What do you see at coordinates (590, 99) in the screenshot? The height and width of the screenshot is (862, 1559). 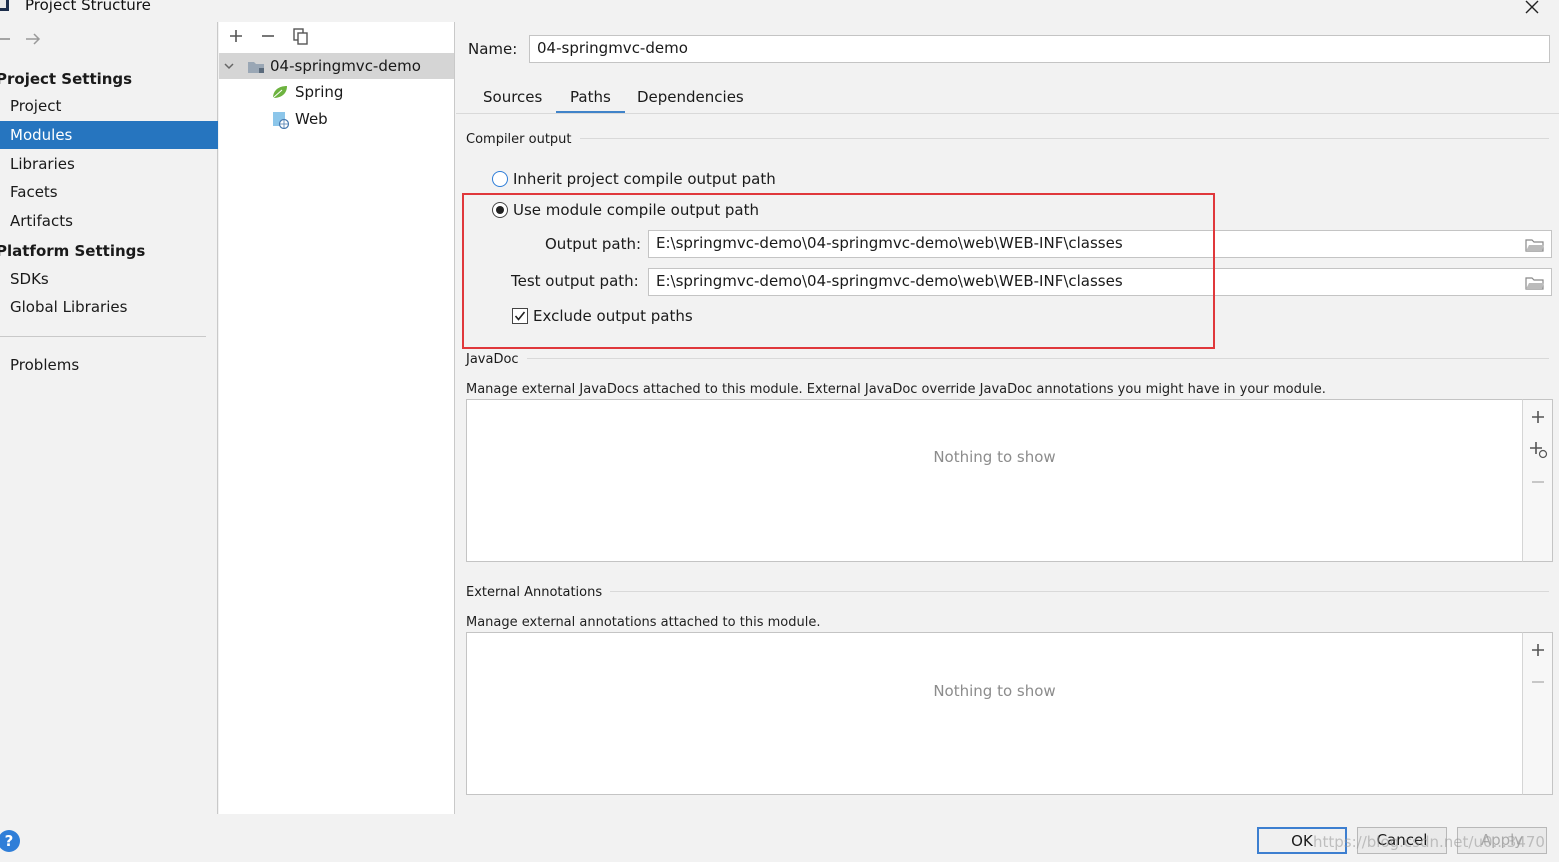 I see `tab-paths: Paths` at bounding box center [590, 99].